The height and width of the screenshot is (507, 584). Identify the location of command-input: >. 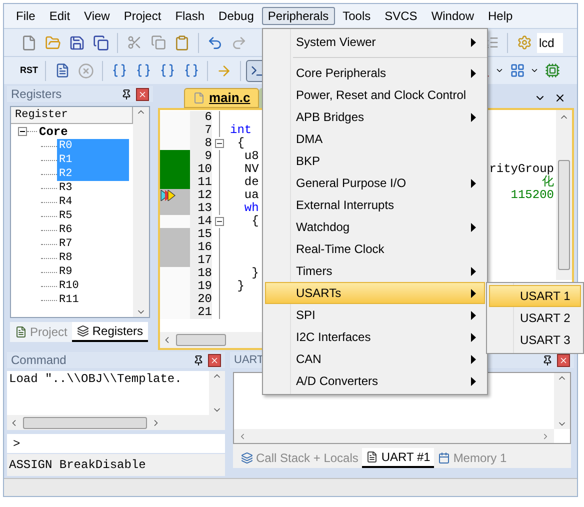
(116, 443).